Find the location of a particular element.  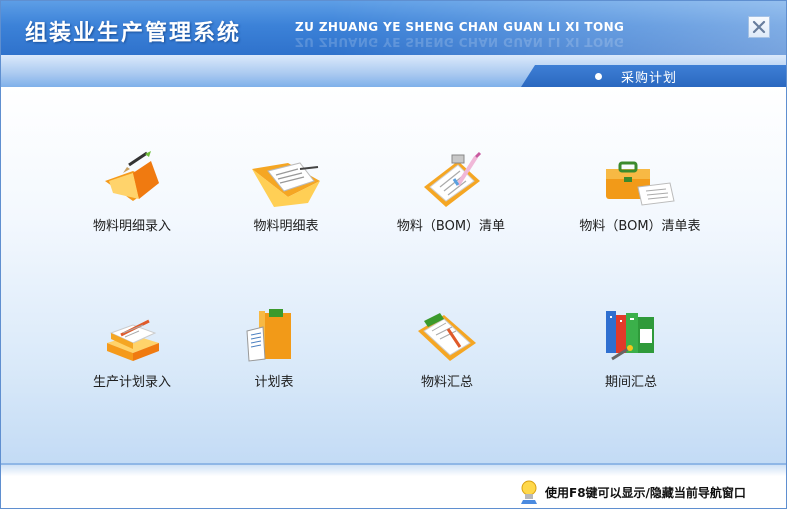

tile-material-bom-list: 物料（BOM）清单 is located at coordinates (451, 192).